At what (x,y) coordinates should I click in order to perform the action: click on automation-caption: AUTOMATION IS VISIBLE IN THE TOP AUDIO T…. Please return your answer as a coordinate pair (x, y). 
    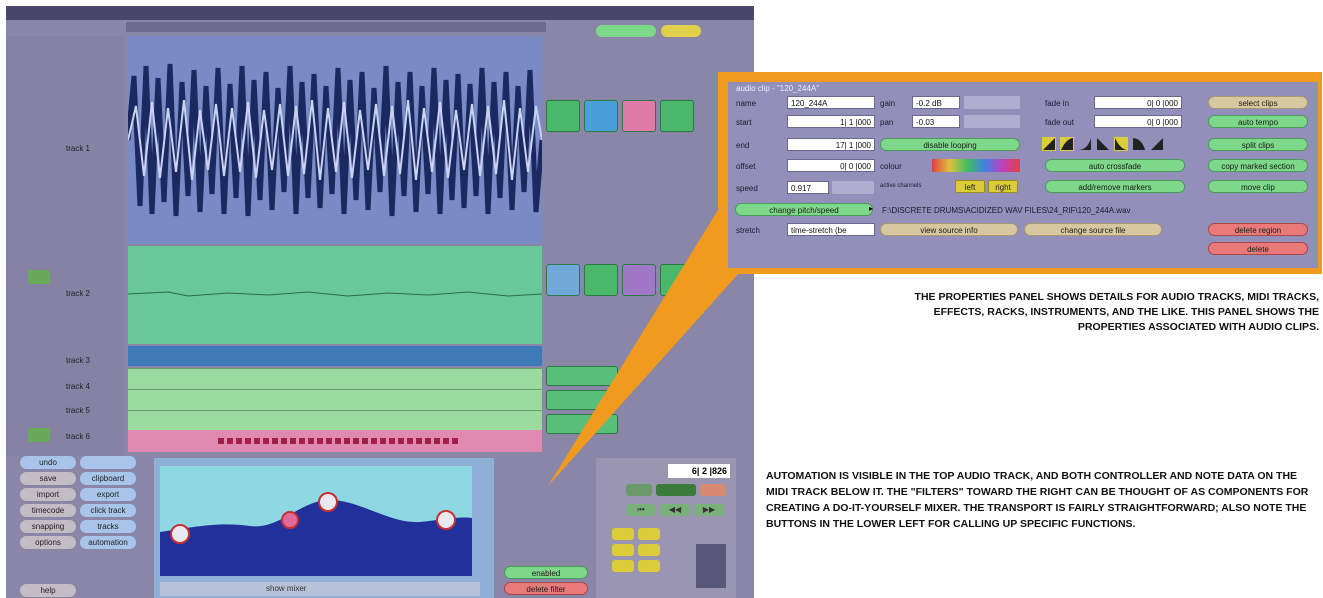
    Looking at the image, I should click on (1037, 500).